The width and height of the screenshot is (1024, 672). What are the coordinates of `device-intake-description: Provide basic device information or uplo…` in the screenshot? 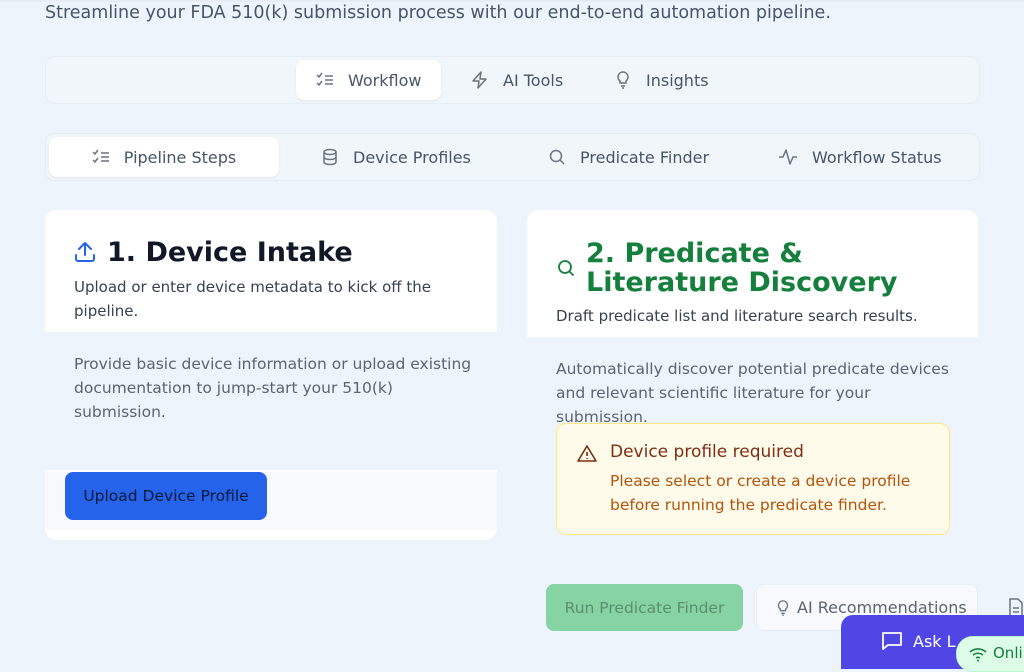 It's located at (273, 388).